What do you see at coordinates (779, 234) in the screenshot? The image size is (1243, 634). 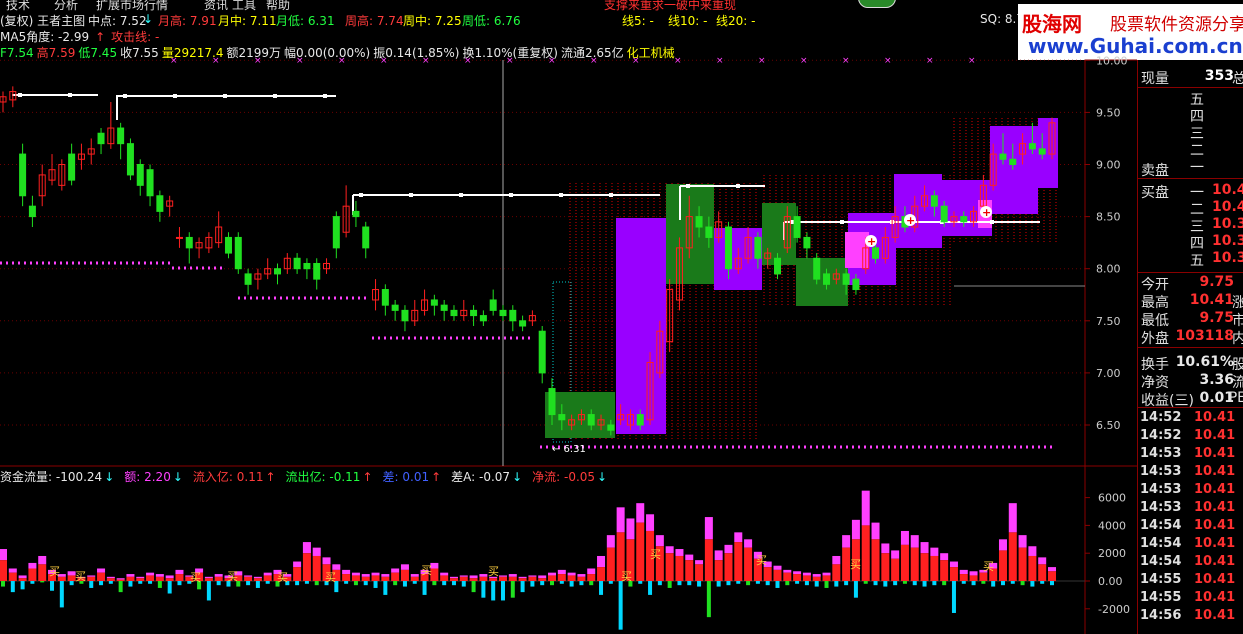 I see `signal-box` at bounding box center [779, 234].